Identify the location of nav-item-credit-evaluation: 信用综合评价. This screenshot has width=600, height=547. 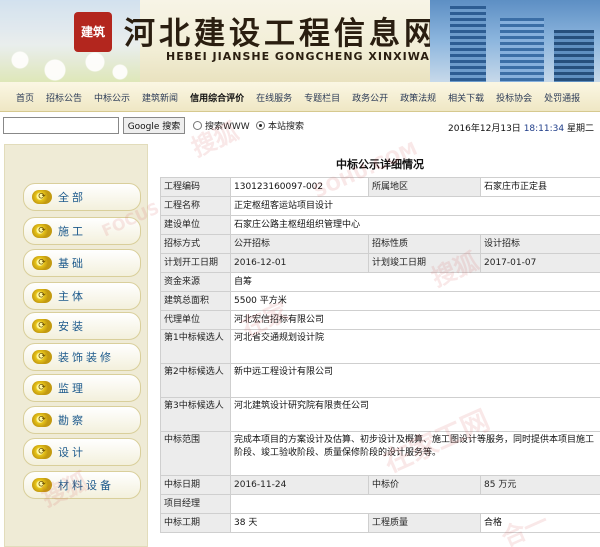
(217, 97).